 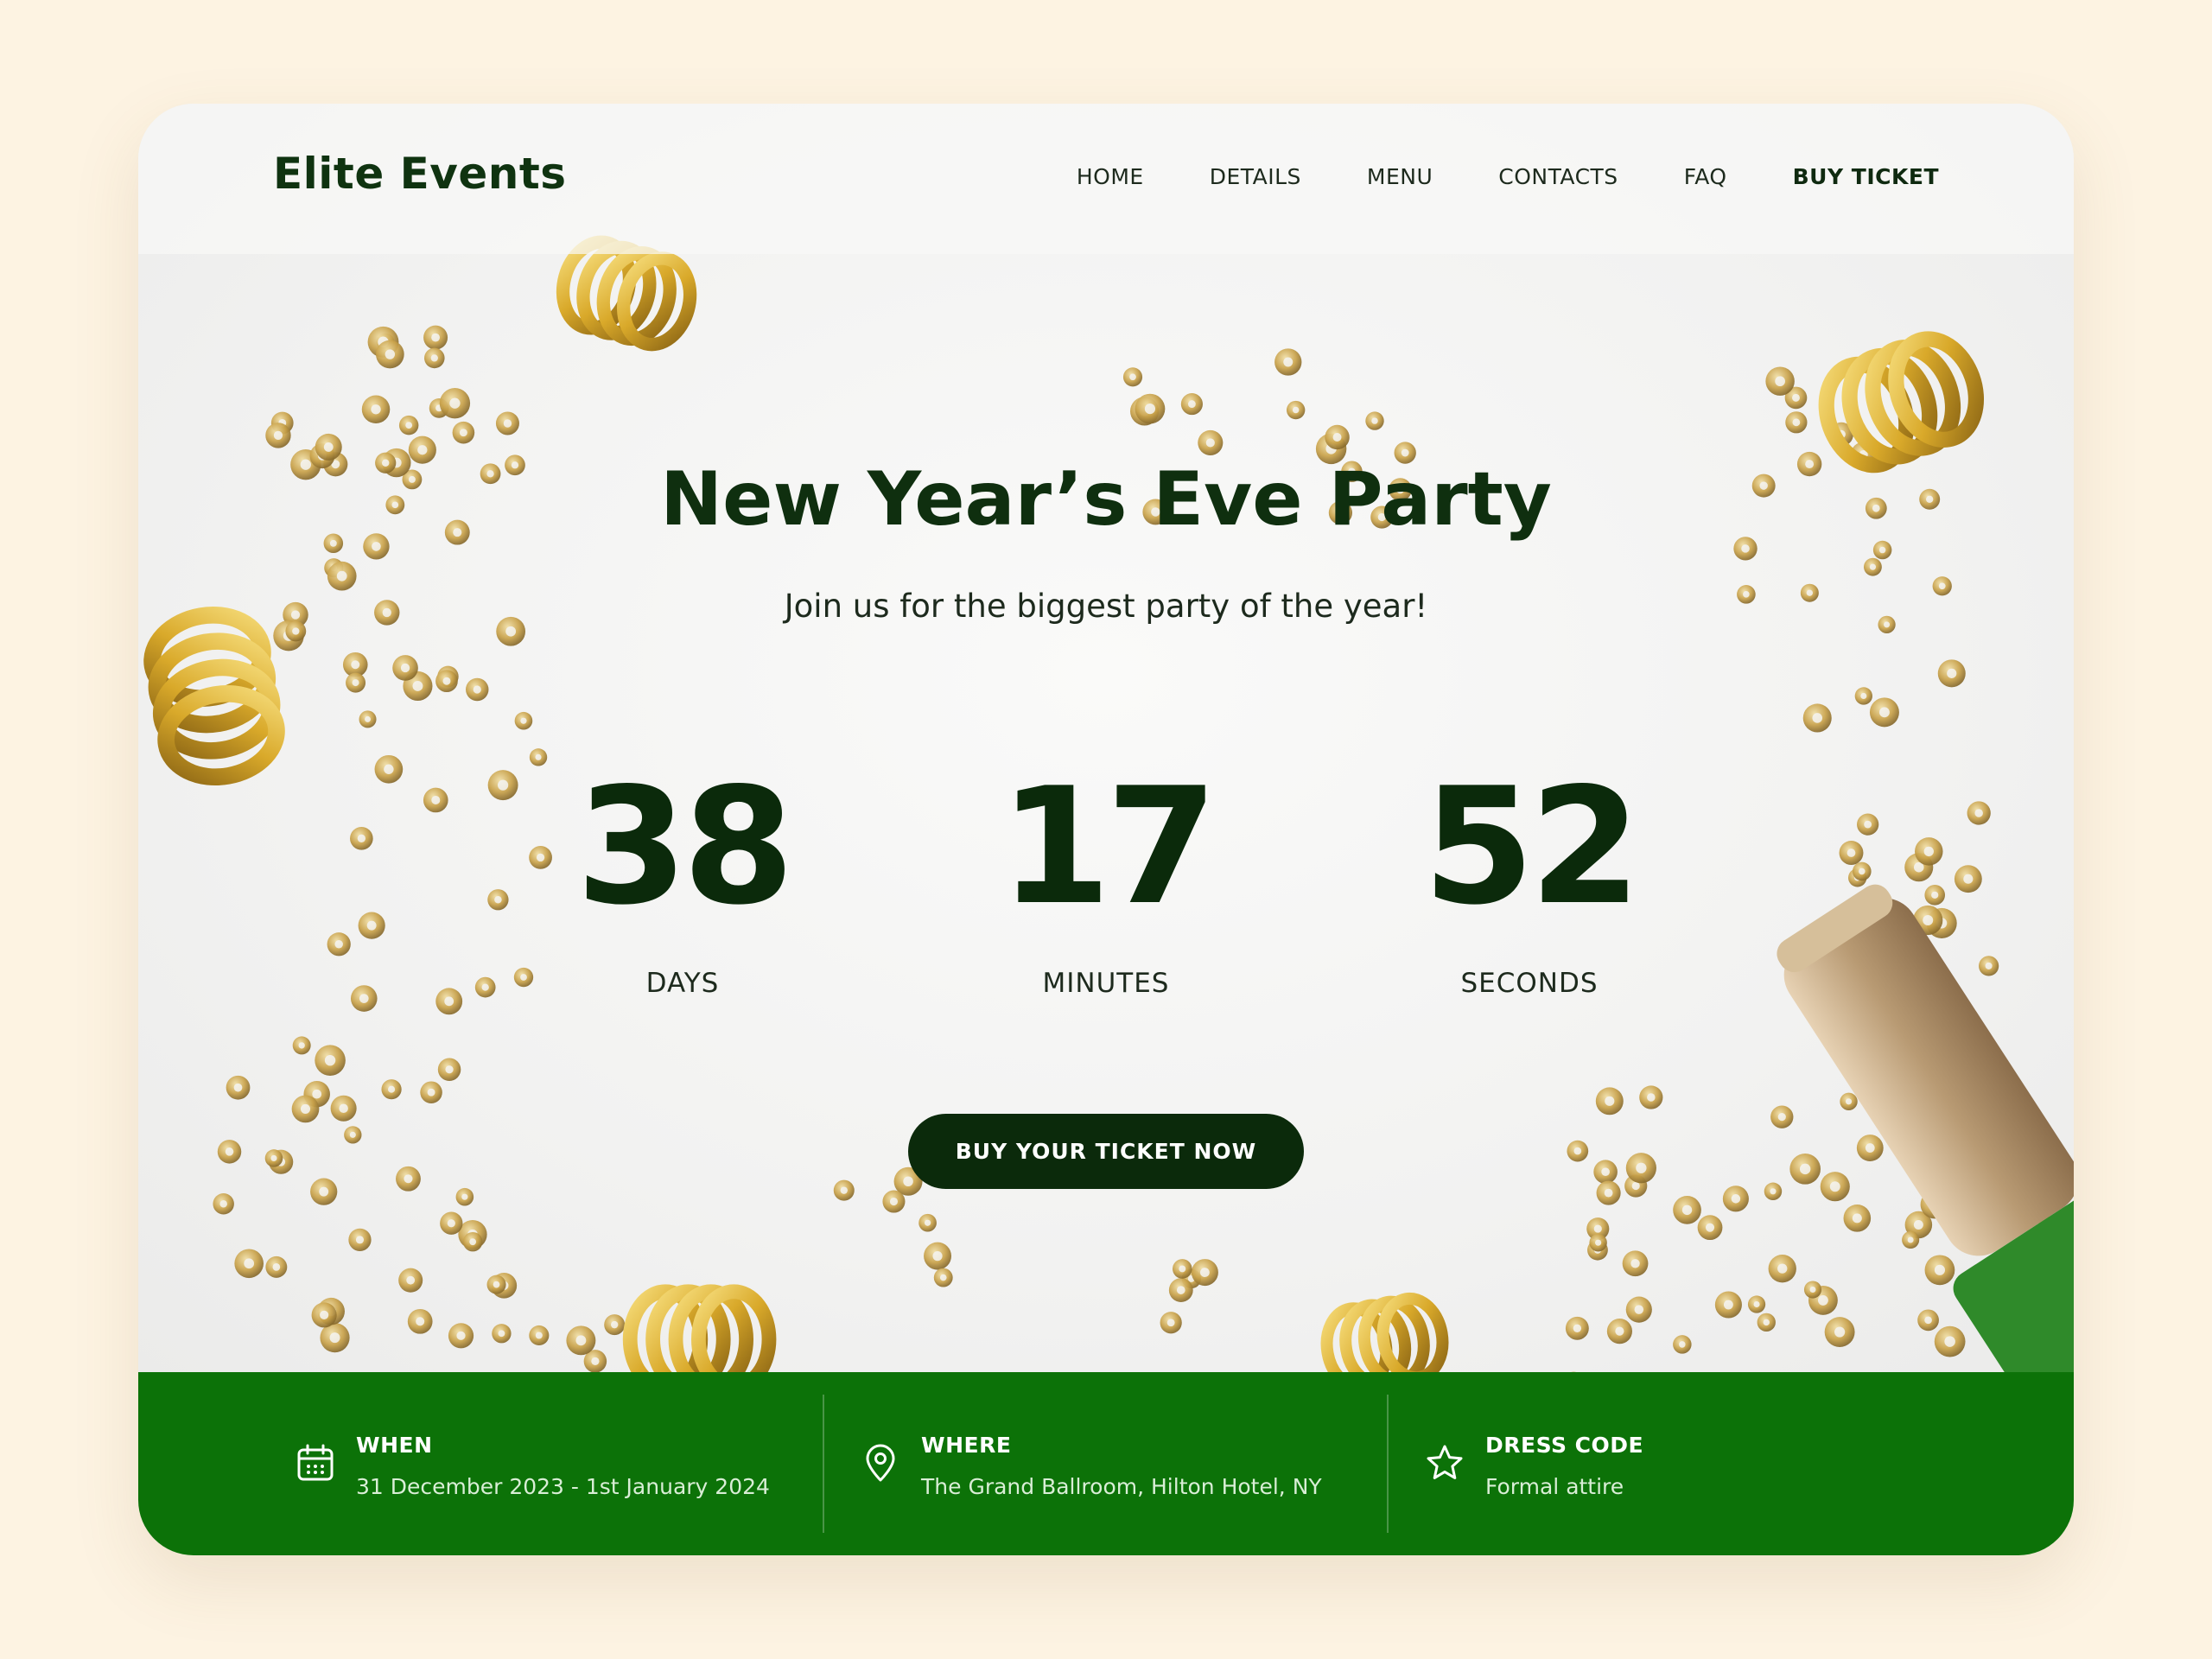 I want to click on countdown-minutes-label: MINUTES, so click(x=1106, y=983).